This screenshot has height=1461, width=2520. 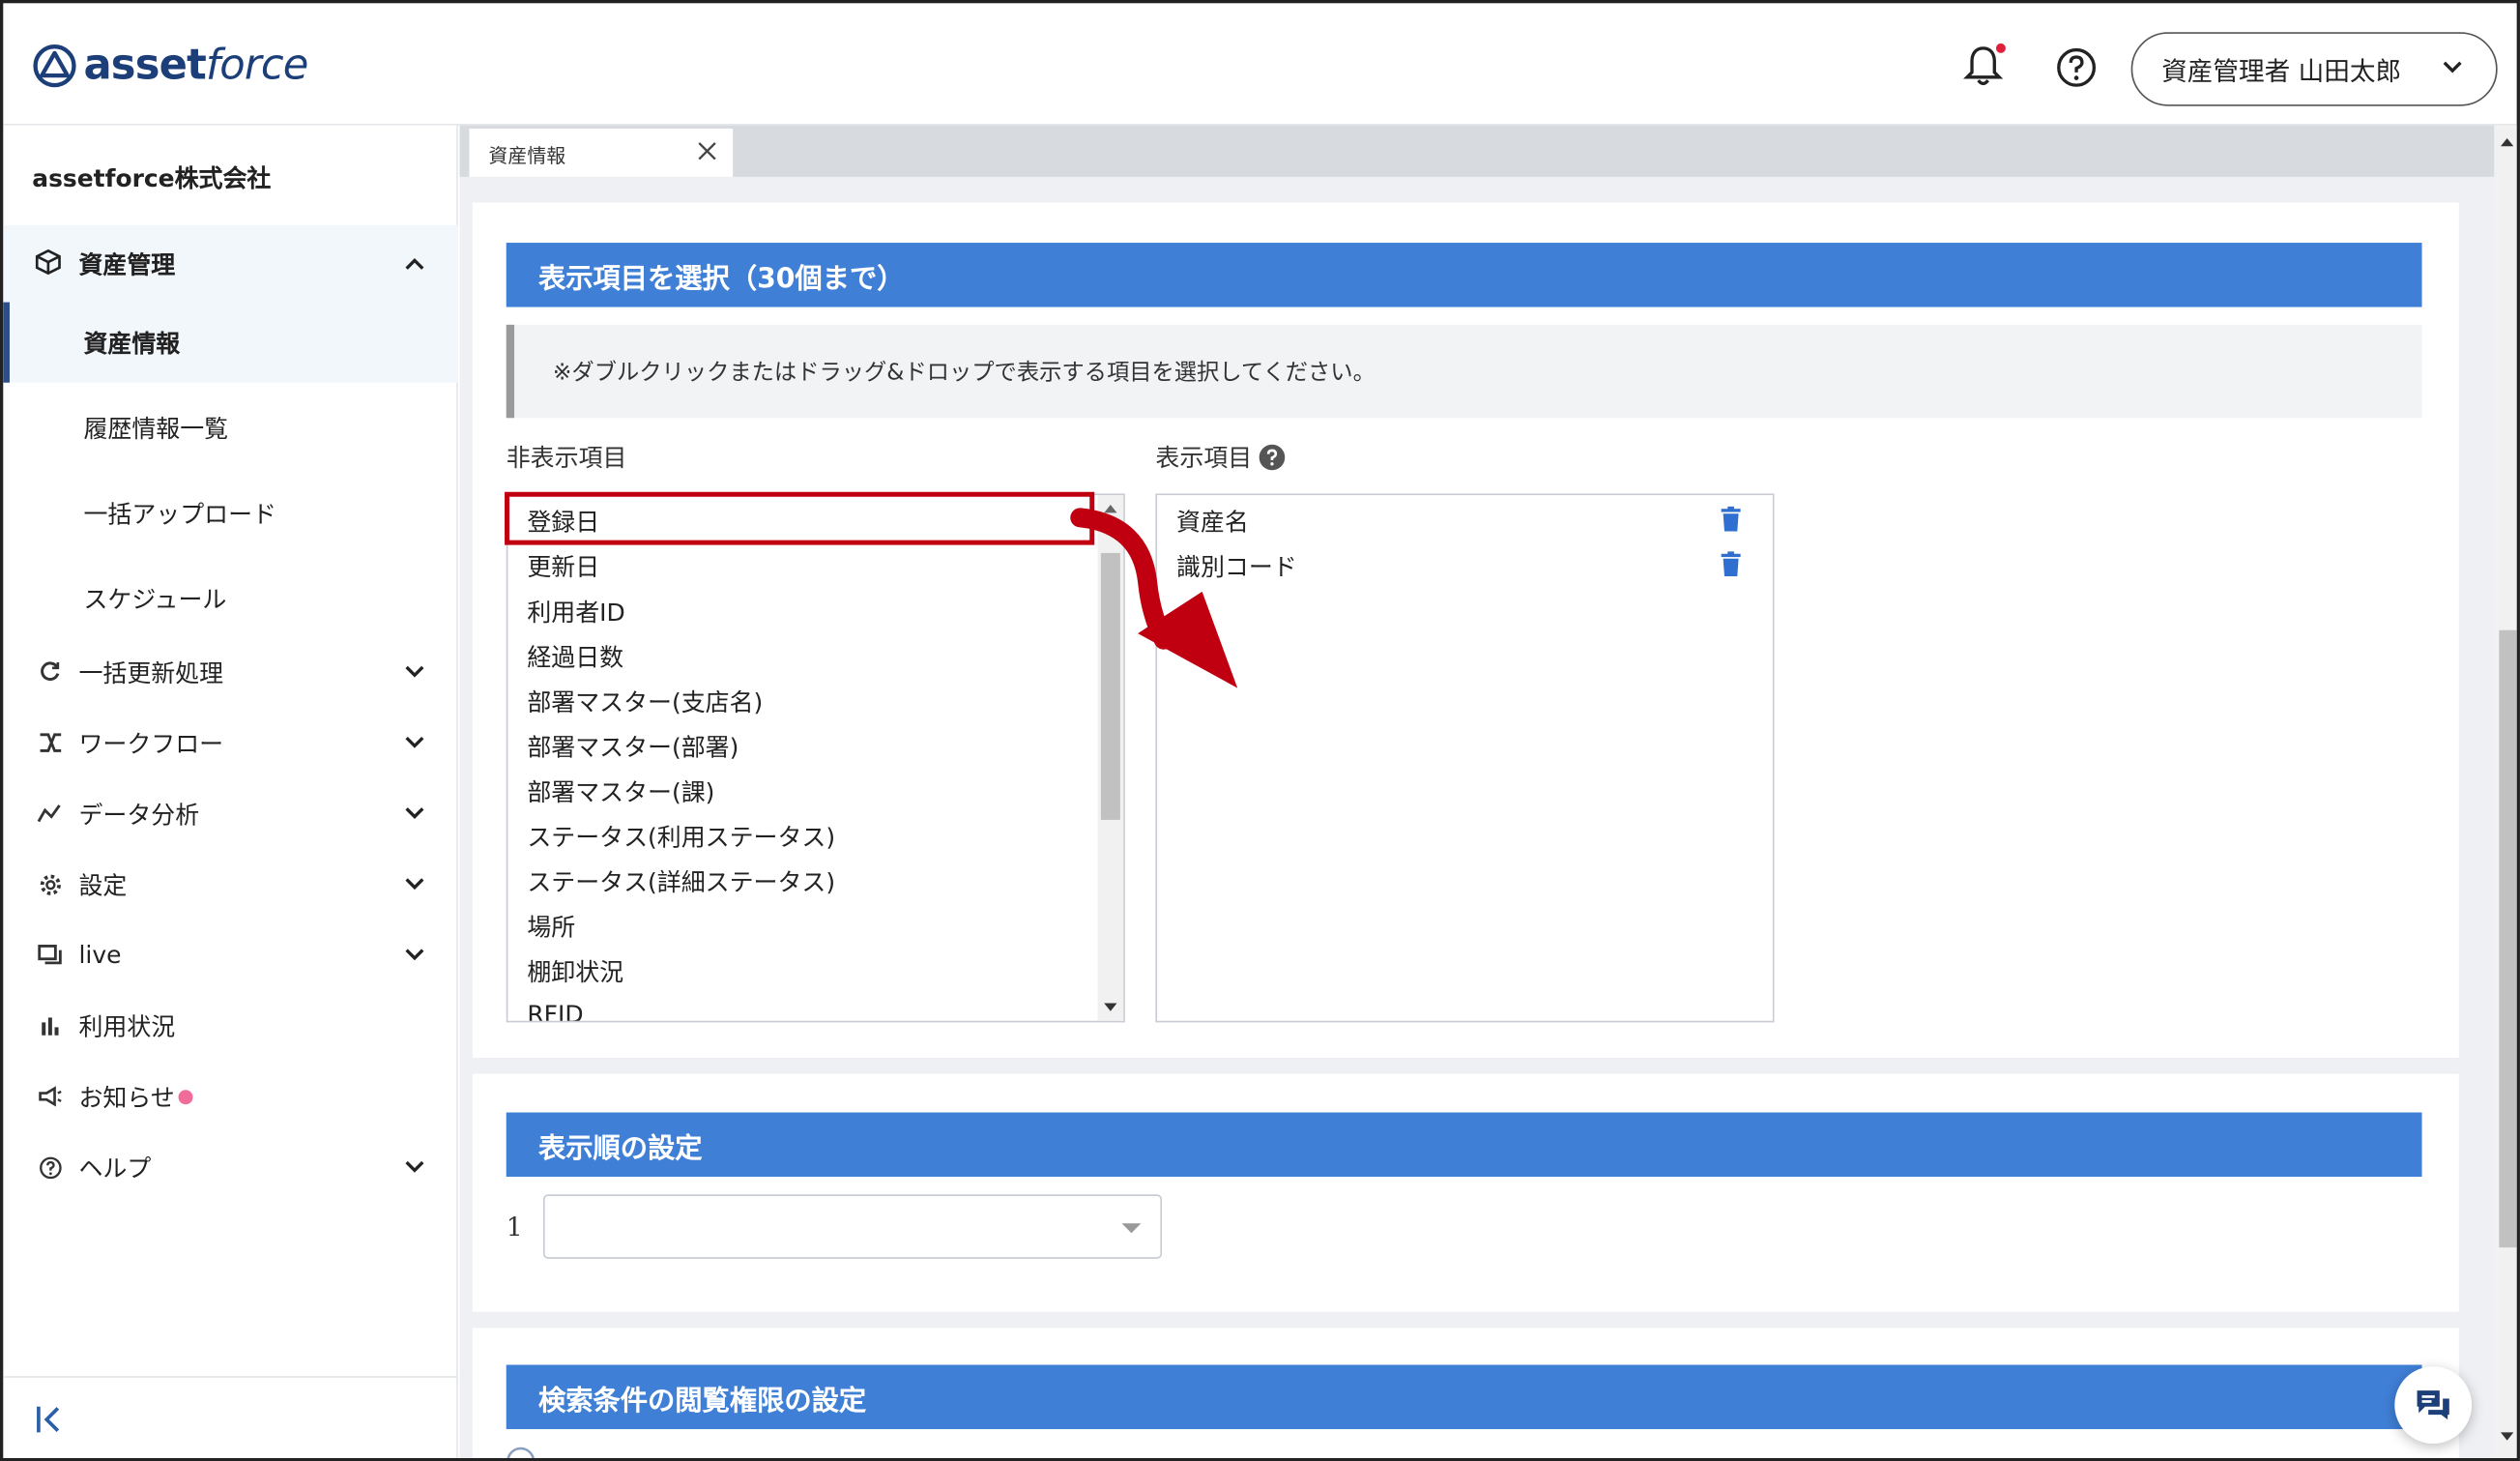 What do you see at coordinates (51, 742) in the screenshot?
I see `workflow-icon` at bounding box center [51, 742].